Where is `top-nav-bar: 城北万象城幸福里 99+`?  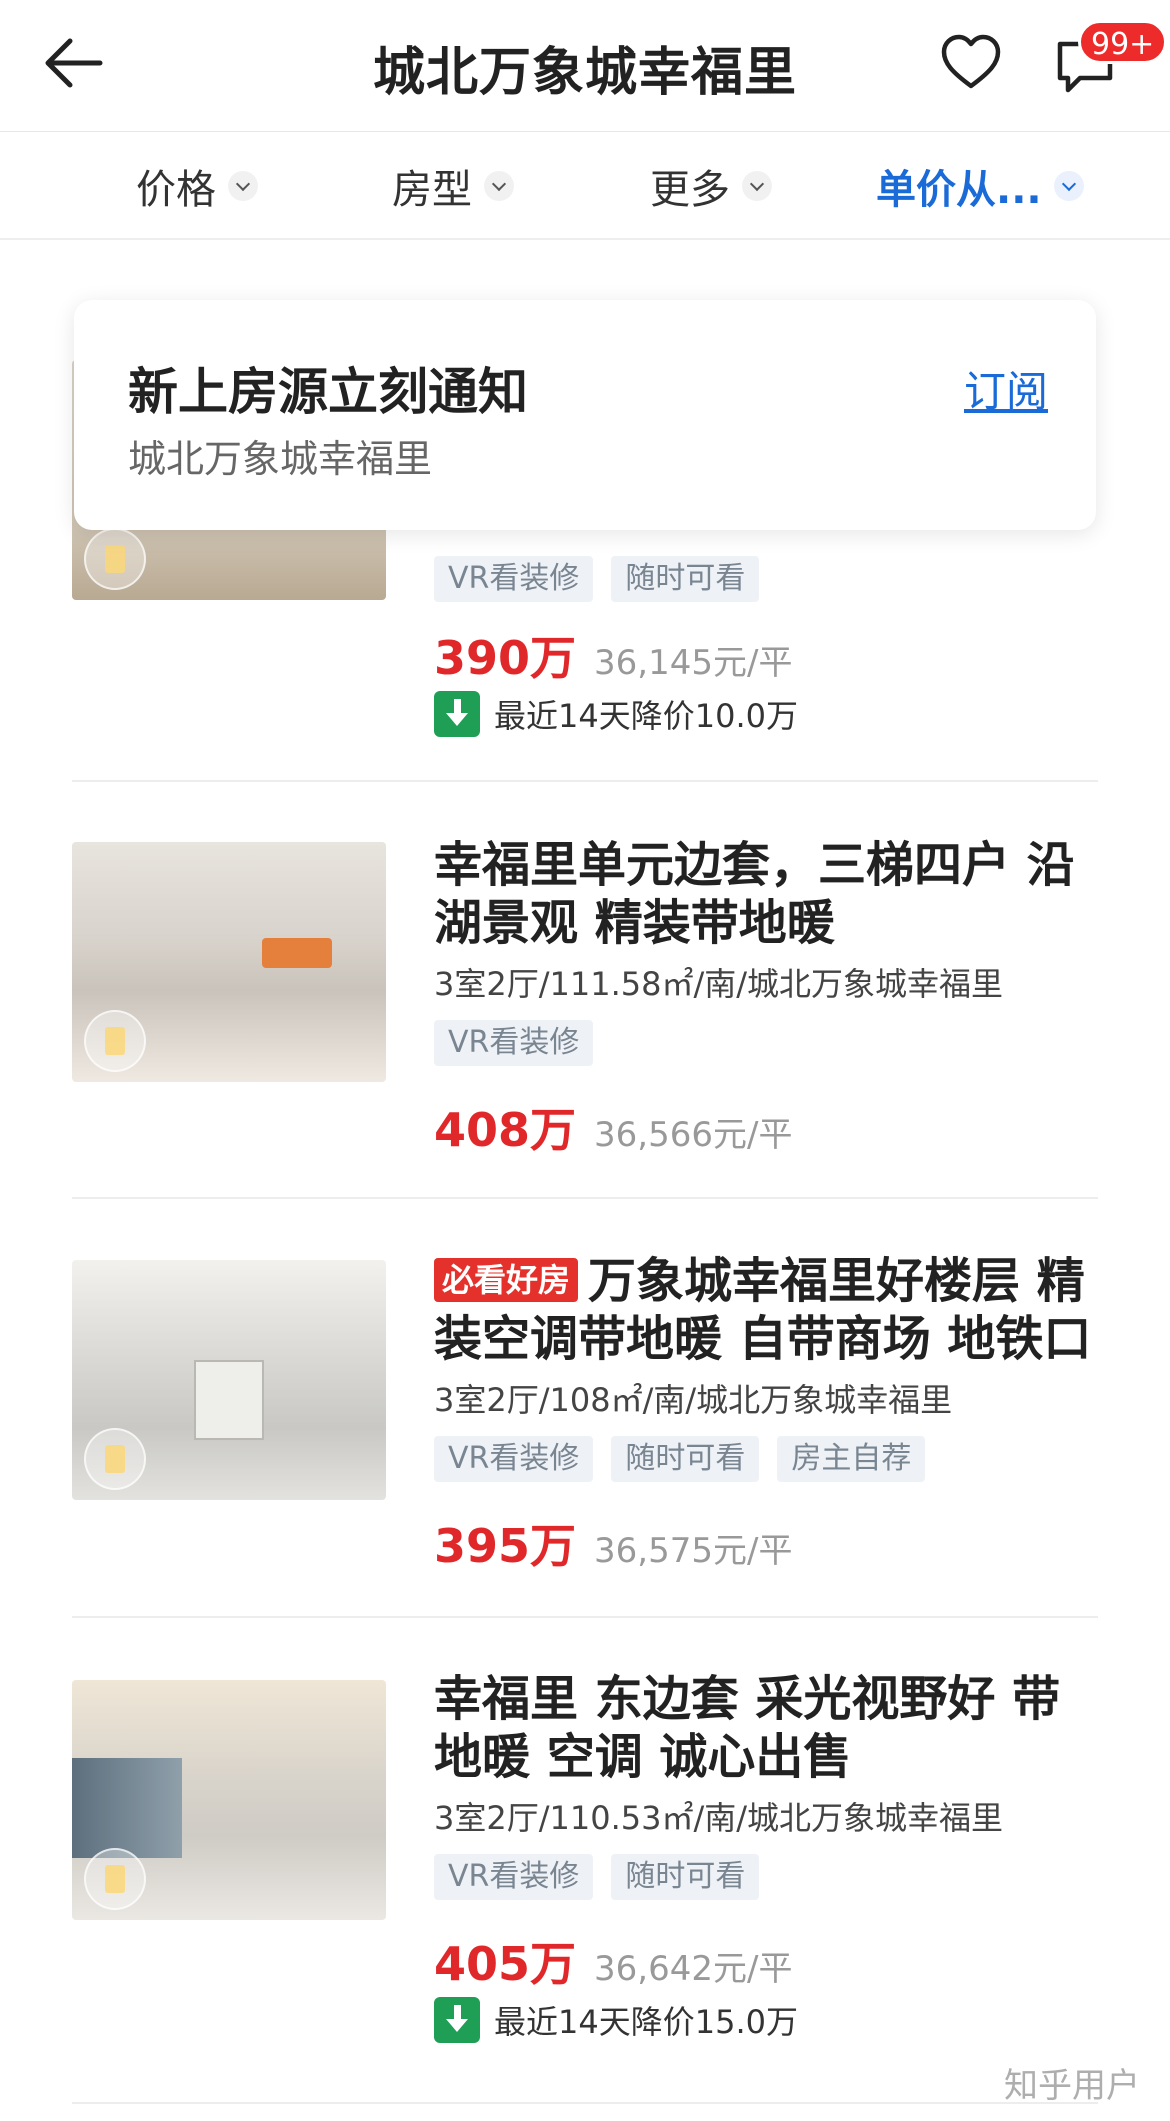 top-nav-bar: 城北万象城幸福里 99+ is located at coordinates (585, 66).